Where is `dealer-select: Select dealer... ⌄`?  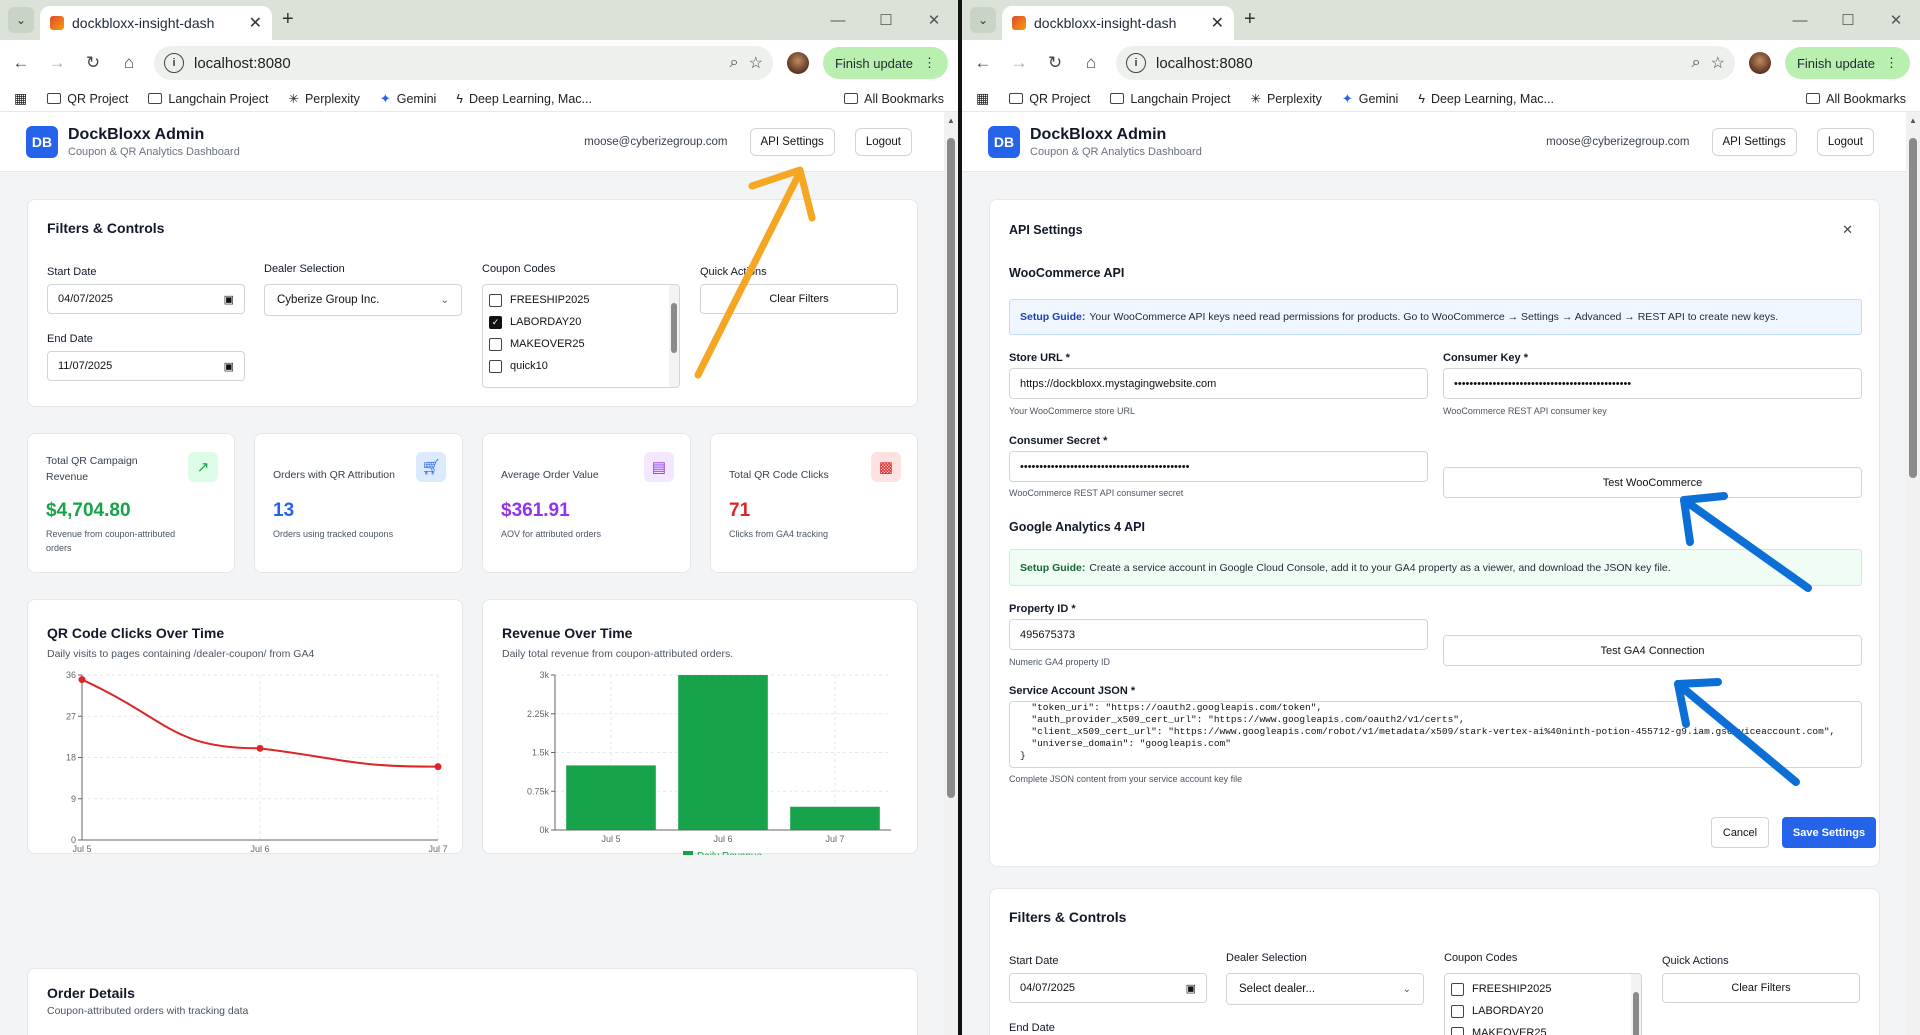
dealer-select: Select dealer... ⌄ is located at coordinates (1325, 989).